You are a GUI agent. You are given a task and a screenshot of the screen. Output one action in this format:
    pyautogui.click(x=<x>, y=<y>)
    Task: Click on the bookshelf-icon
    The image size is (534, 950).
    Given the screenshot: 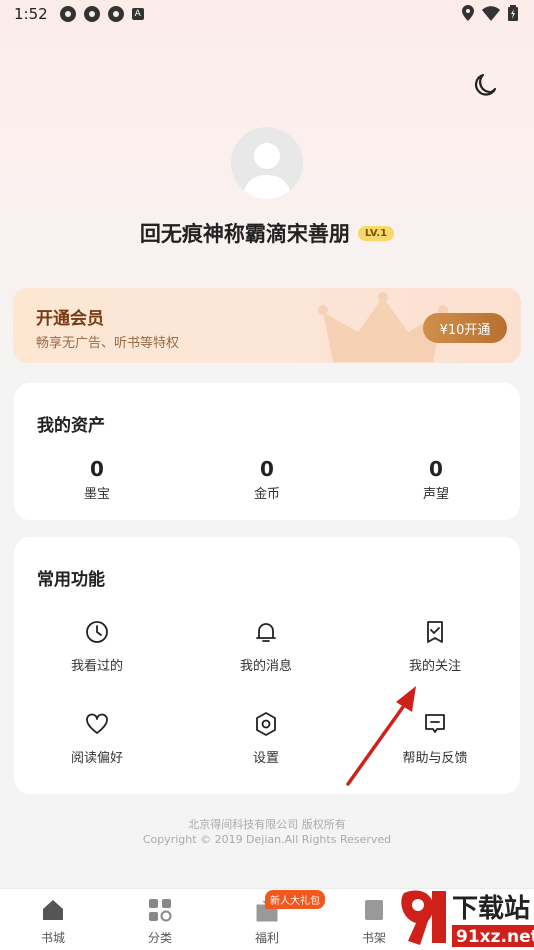 What is the action you would take?
    pyautogui.click(x=374, y=910)
    